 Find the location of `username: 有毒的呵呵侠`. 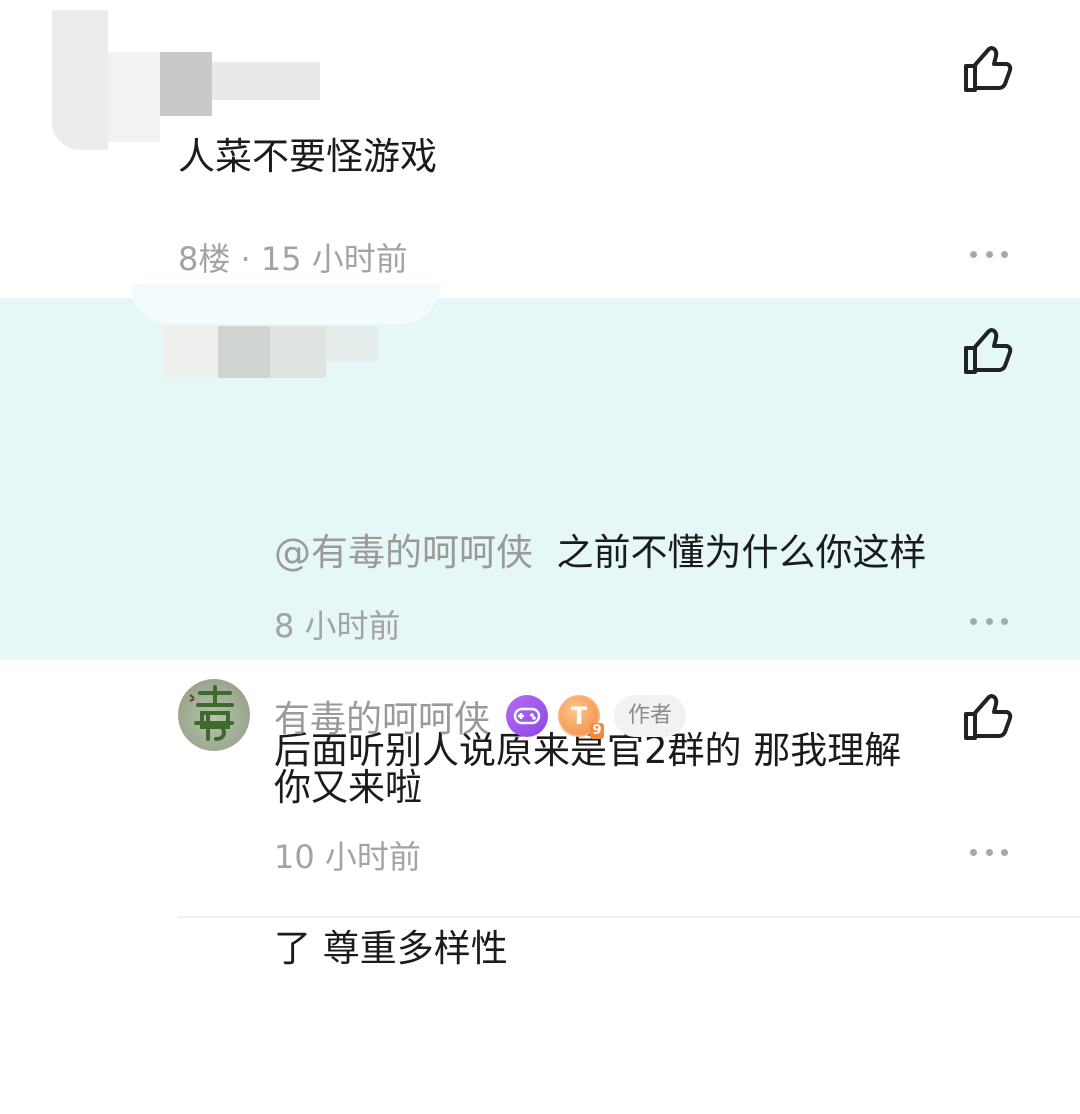

username: 有毒的呵呵侠 is located at coordinates (382, 716).